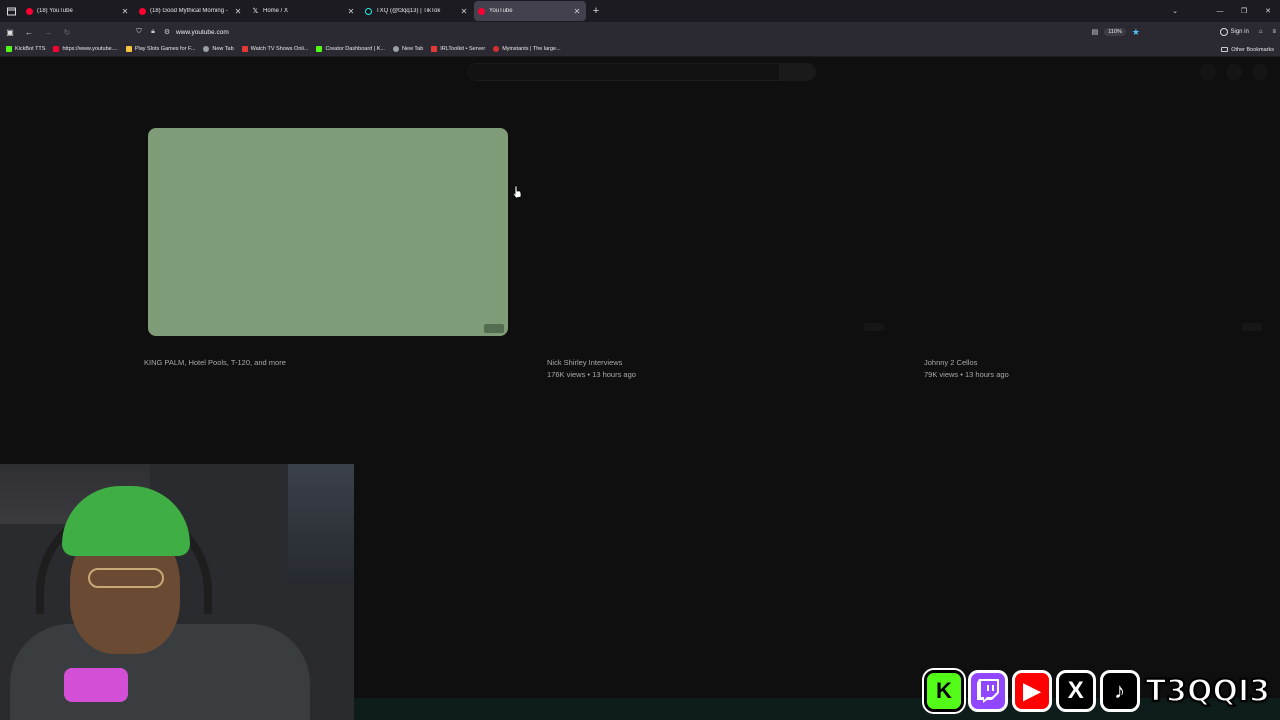 The image size is (1280, 720). What do you see at coordinates (10, 32) in the screenshot?
I see `sidebar-toggle-icon: ▣` at bounding box center [10, 32].